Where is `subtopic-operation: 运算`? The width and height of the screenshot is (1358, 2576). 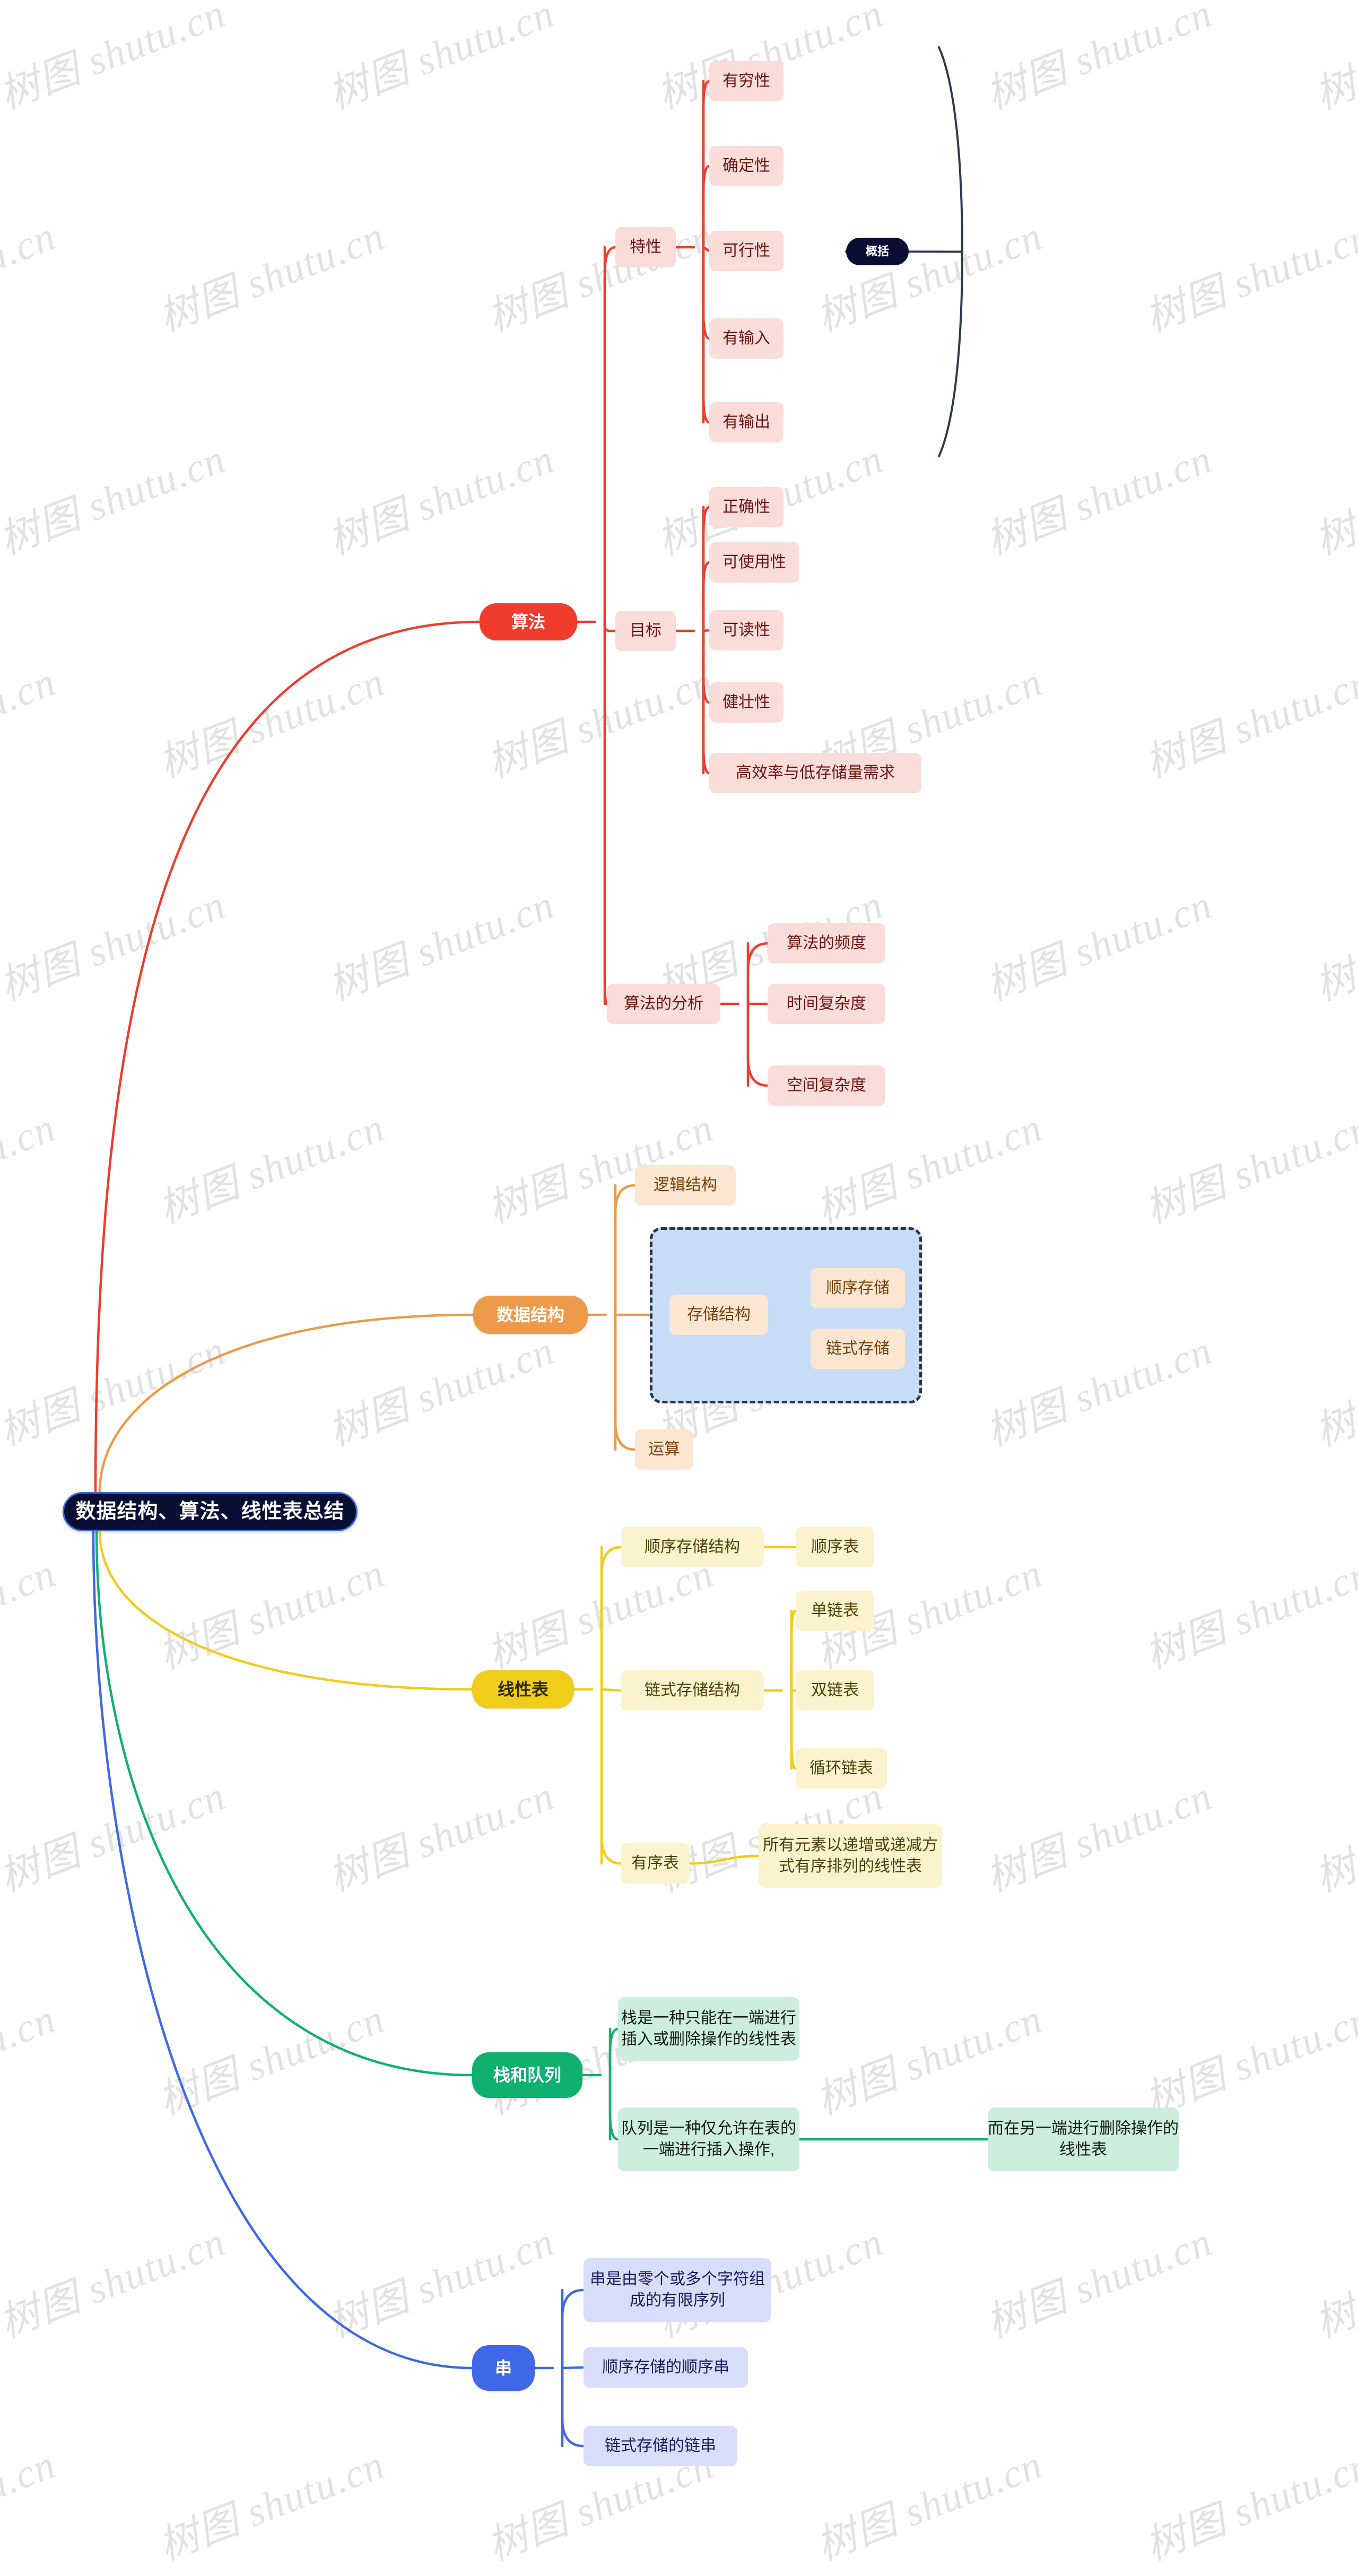
subtopic-operation: 运算 is located at coordinates (664, 1449).